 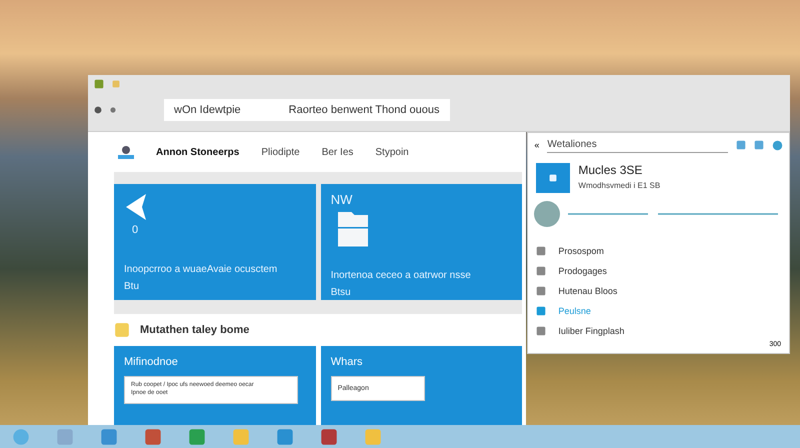 What do you see at coordinates (364, 110) in the screenshot?
I see `page-title: Raorteo benwent Thond ouous` at bounding box center [364, 110].